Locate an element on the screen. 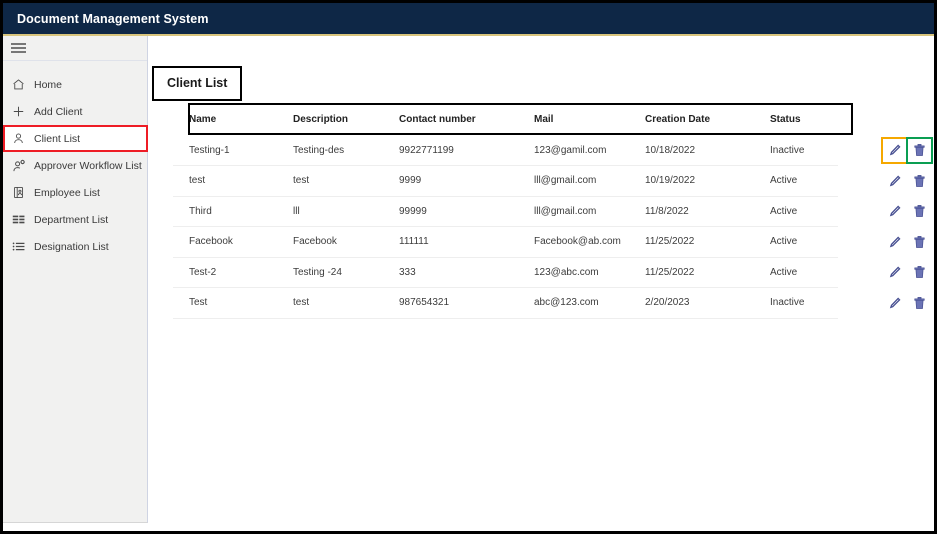 The image size is (937, 534). cell-contact-number: 111111 is located at coordinates (450, 242).